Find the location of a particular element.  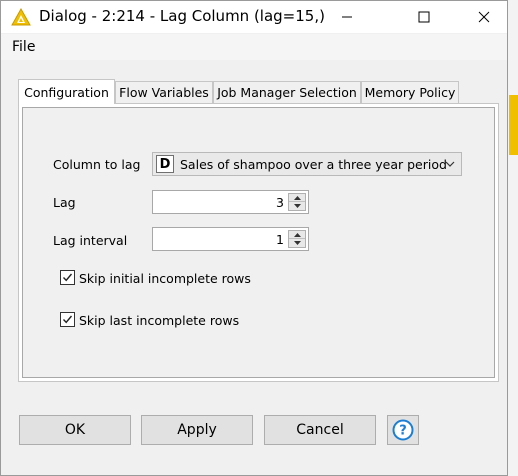

close-button is located at coordinates (484, 17).